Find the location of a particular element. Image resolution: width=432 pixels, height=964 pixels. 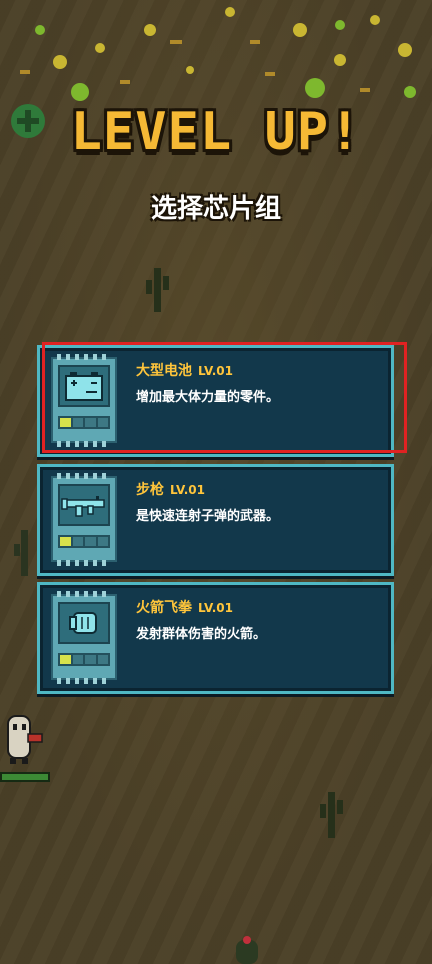

player-health-bar is located at coordinates (25, 777).